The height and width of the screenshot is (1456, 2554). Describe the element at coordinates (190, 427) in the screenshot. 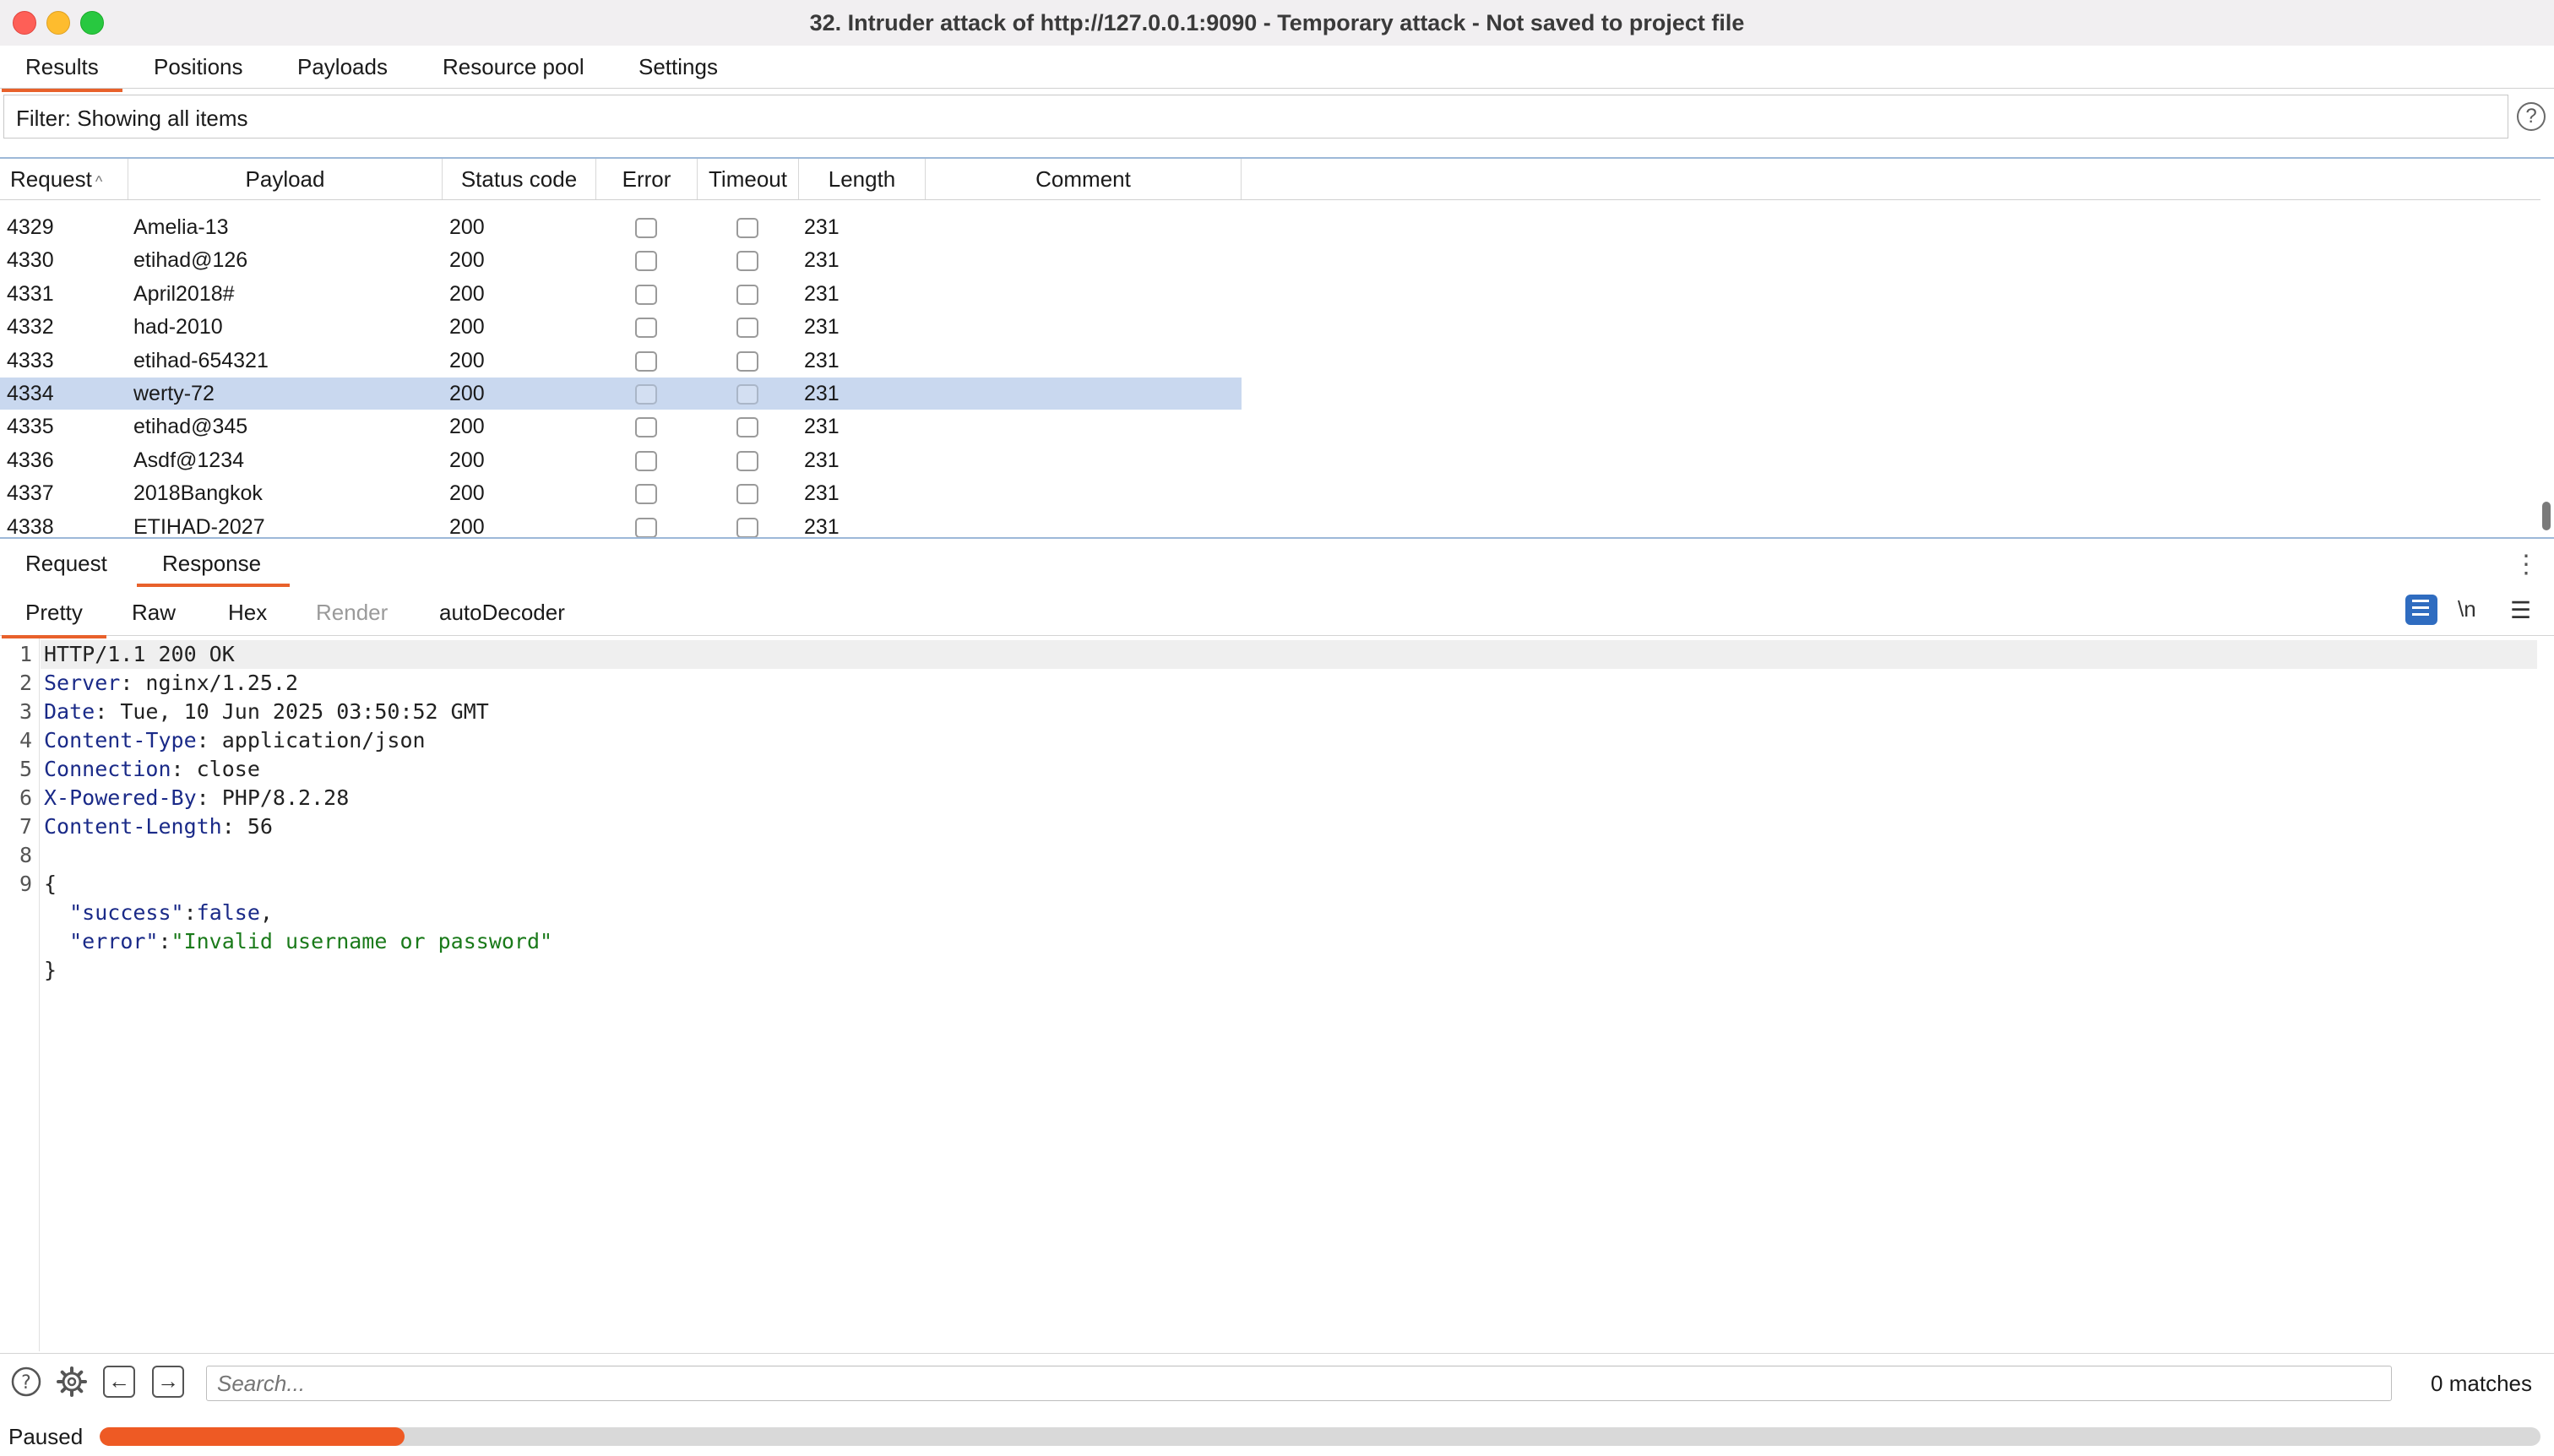

I see `cell-payload: etihad@345` at that location.